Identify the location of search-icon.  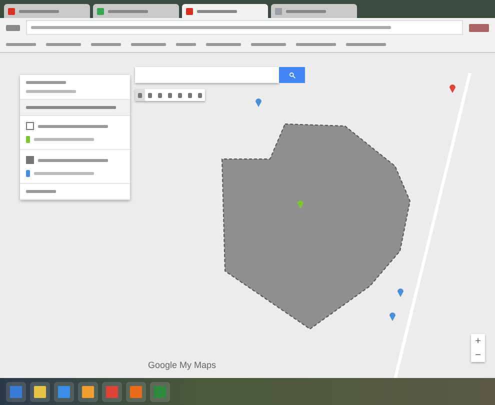
(292, 75).